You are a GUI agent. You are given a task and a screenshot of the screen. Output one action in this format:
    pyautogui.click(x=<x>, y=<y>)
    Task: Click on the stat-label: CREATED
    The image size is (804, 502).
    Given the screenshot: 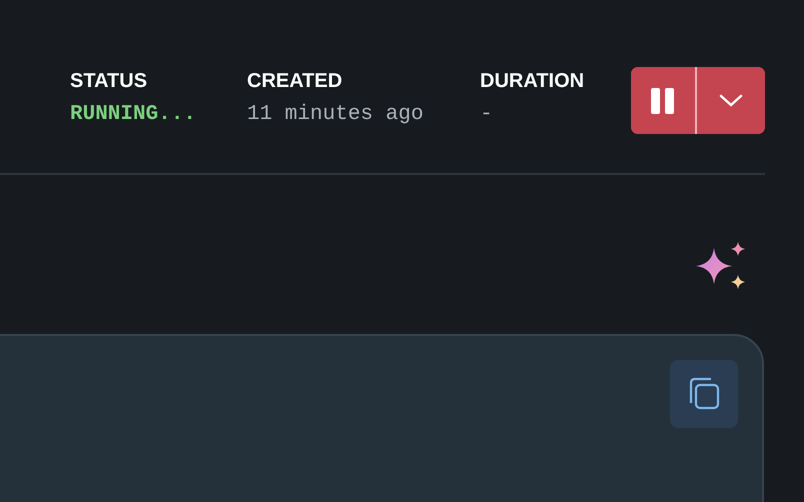 What is the action you would take?
    pyautogui.click(x=295, y=81)
    